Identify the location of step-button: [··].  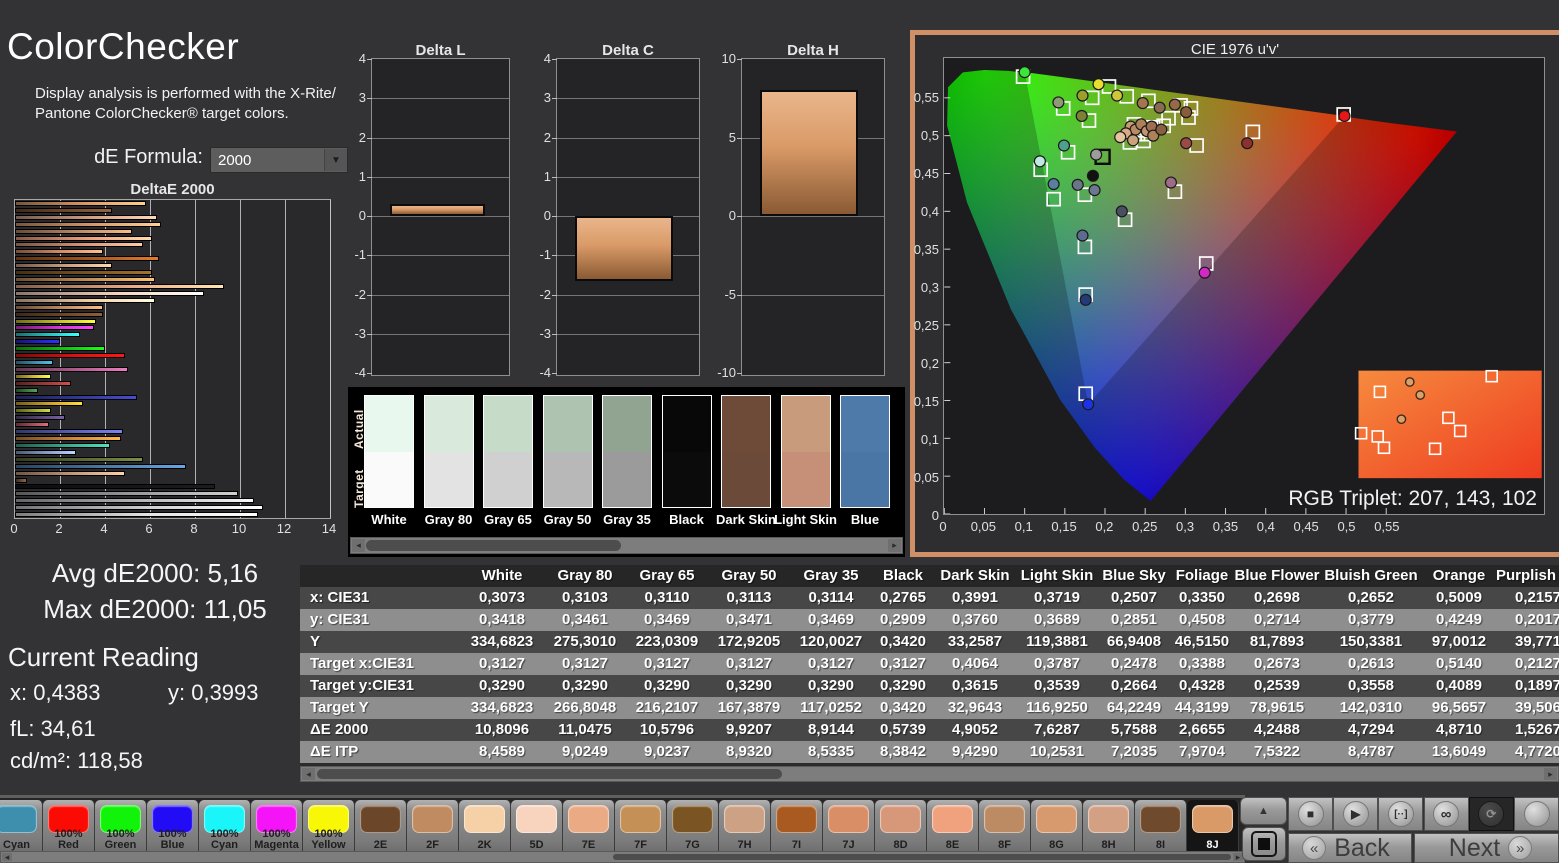
(1401, 814).